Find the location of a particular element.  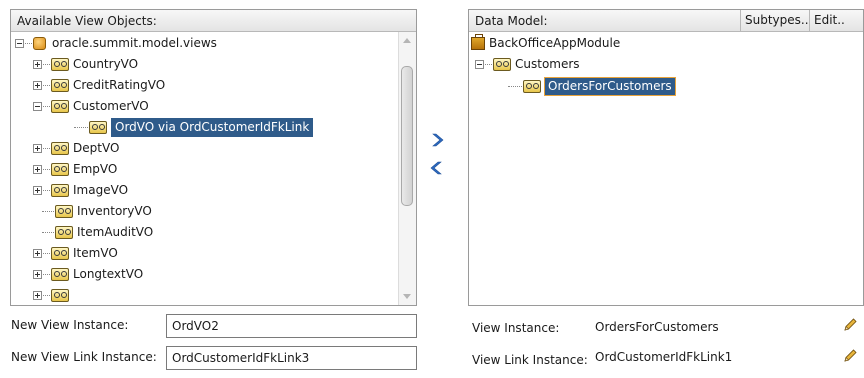

edit-view-instance-pencil-icon is located at coordinates (850, 325).